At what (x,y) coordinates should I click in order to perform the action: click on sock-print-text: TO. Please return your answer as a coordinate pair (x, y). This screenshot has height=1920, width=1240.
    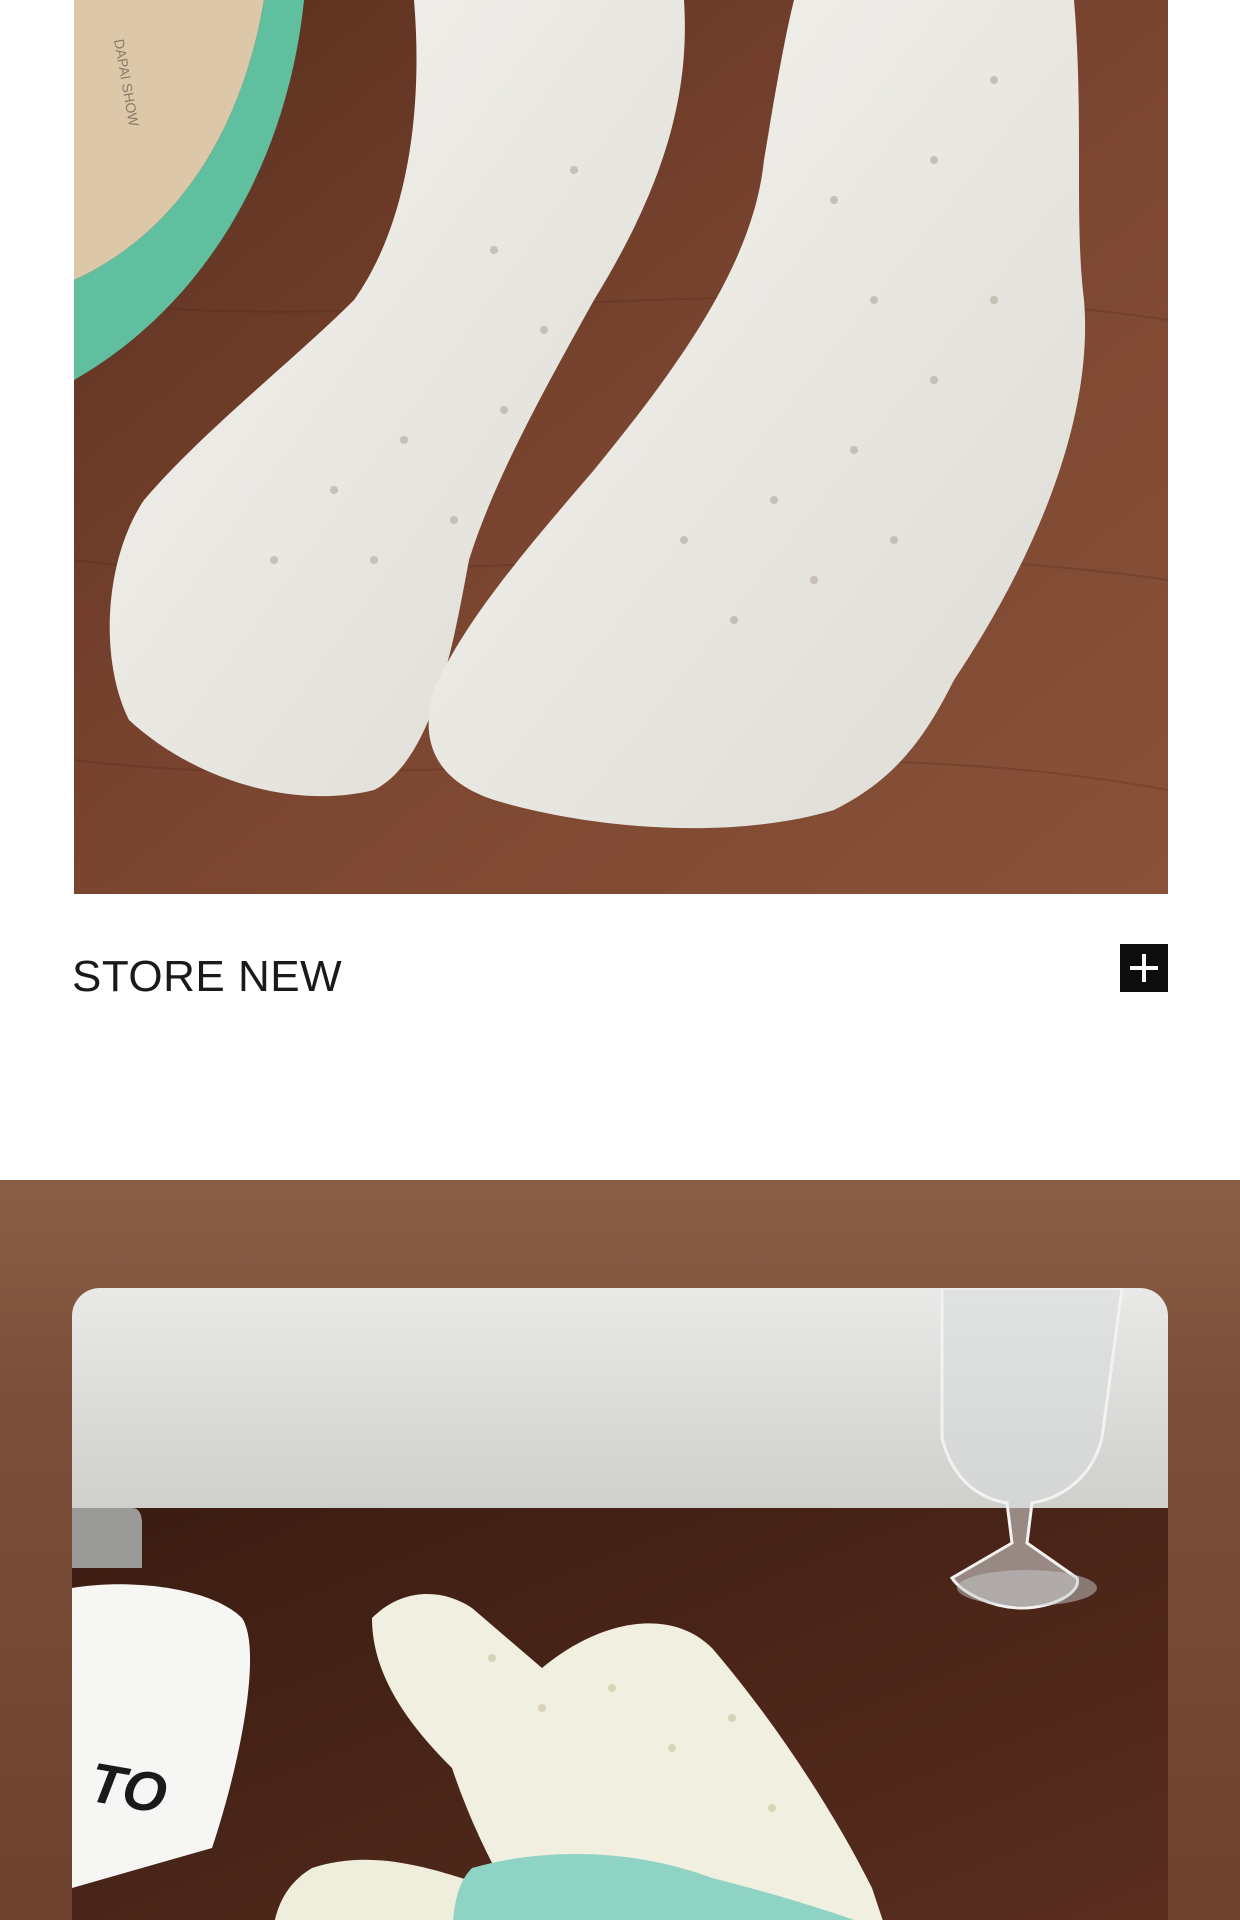
    Looking at the image, I should click on (128, 1787).